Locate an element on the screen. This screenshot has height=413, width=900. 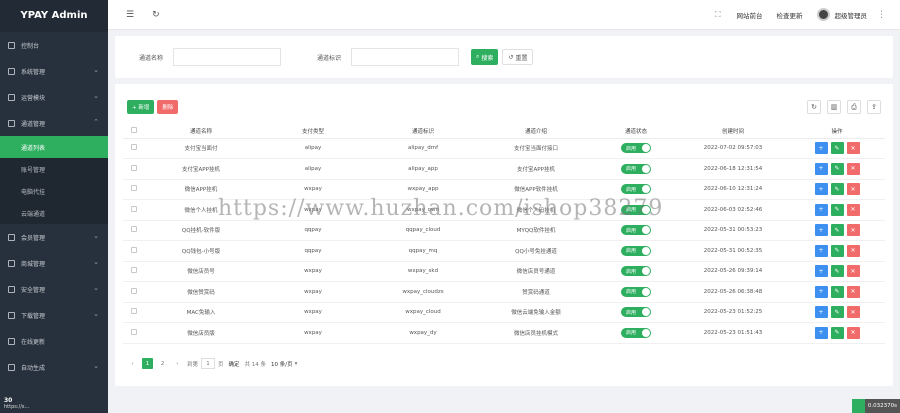
export-icon: ⇪ is located at coordinates (874, 107).